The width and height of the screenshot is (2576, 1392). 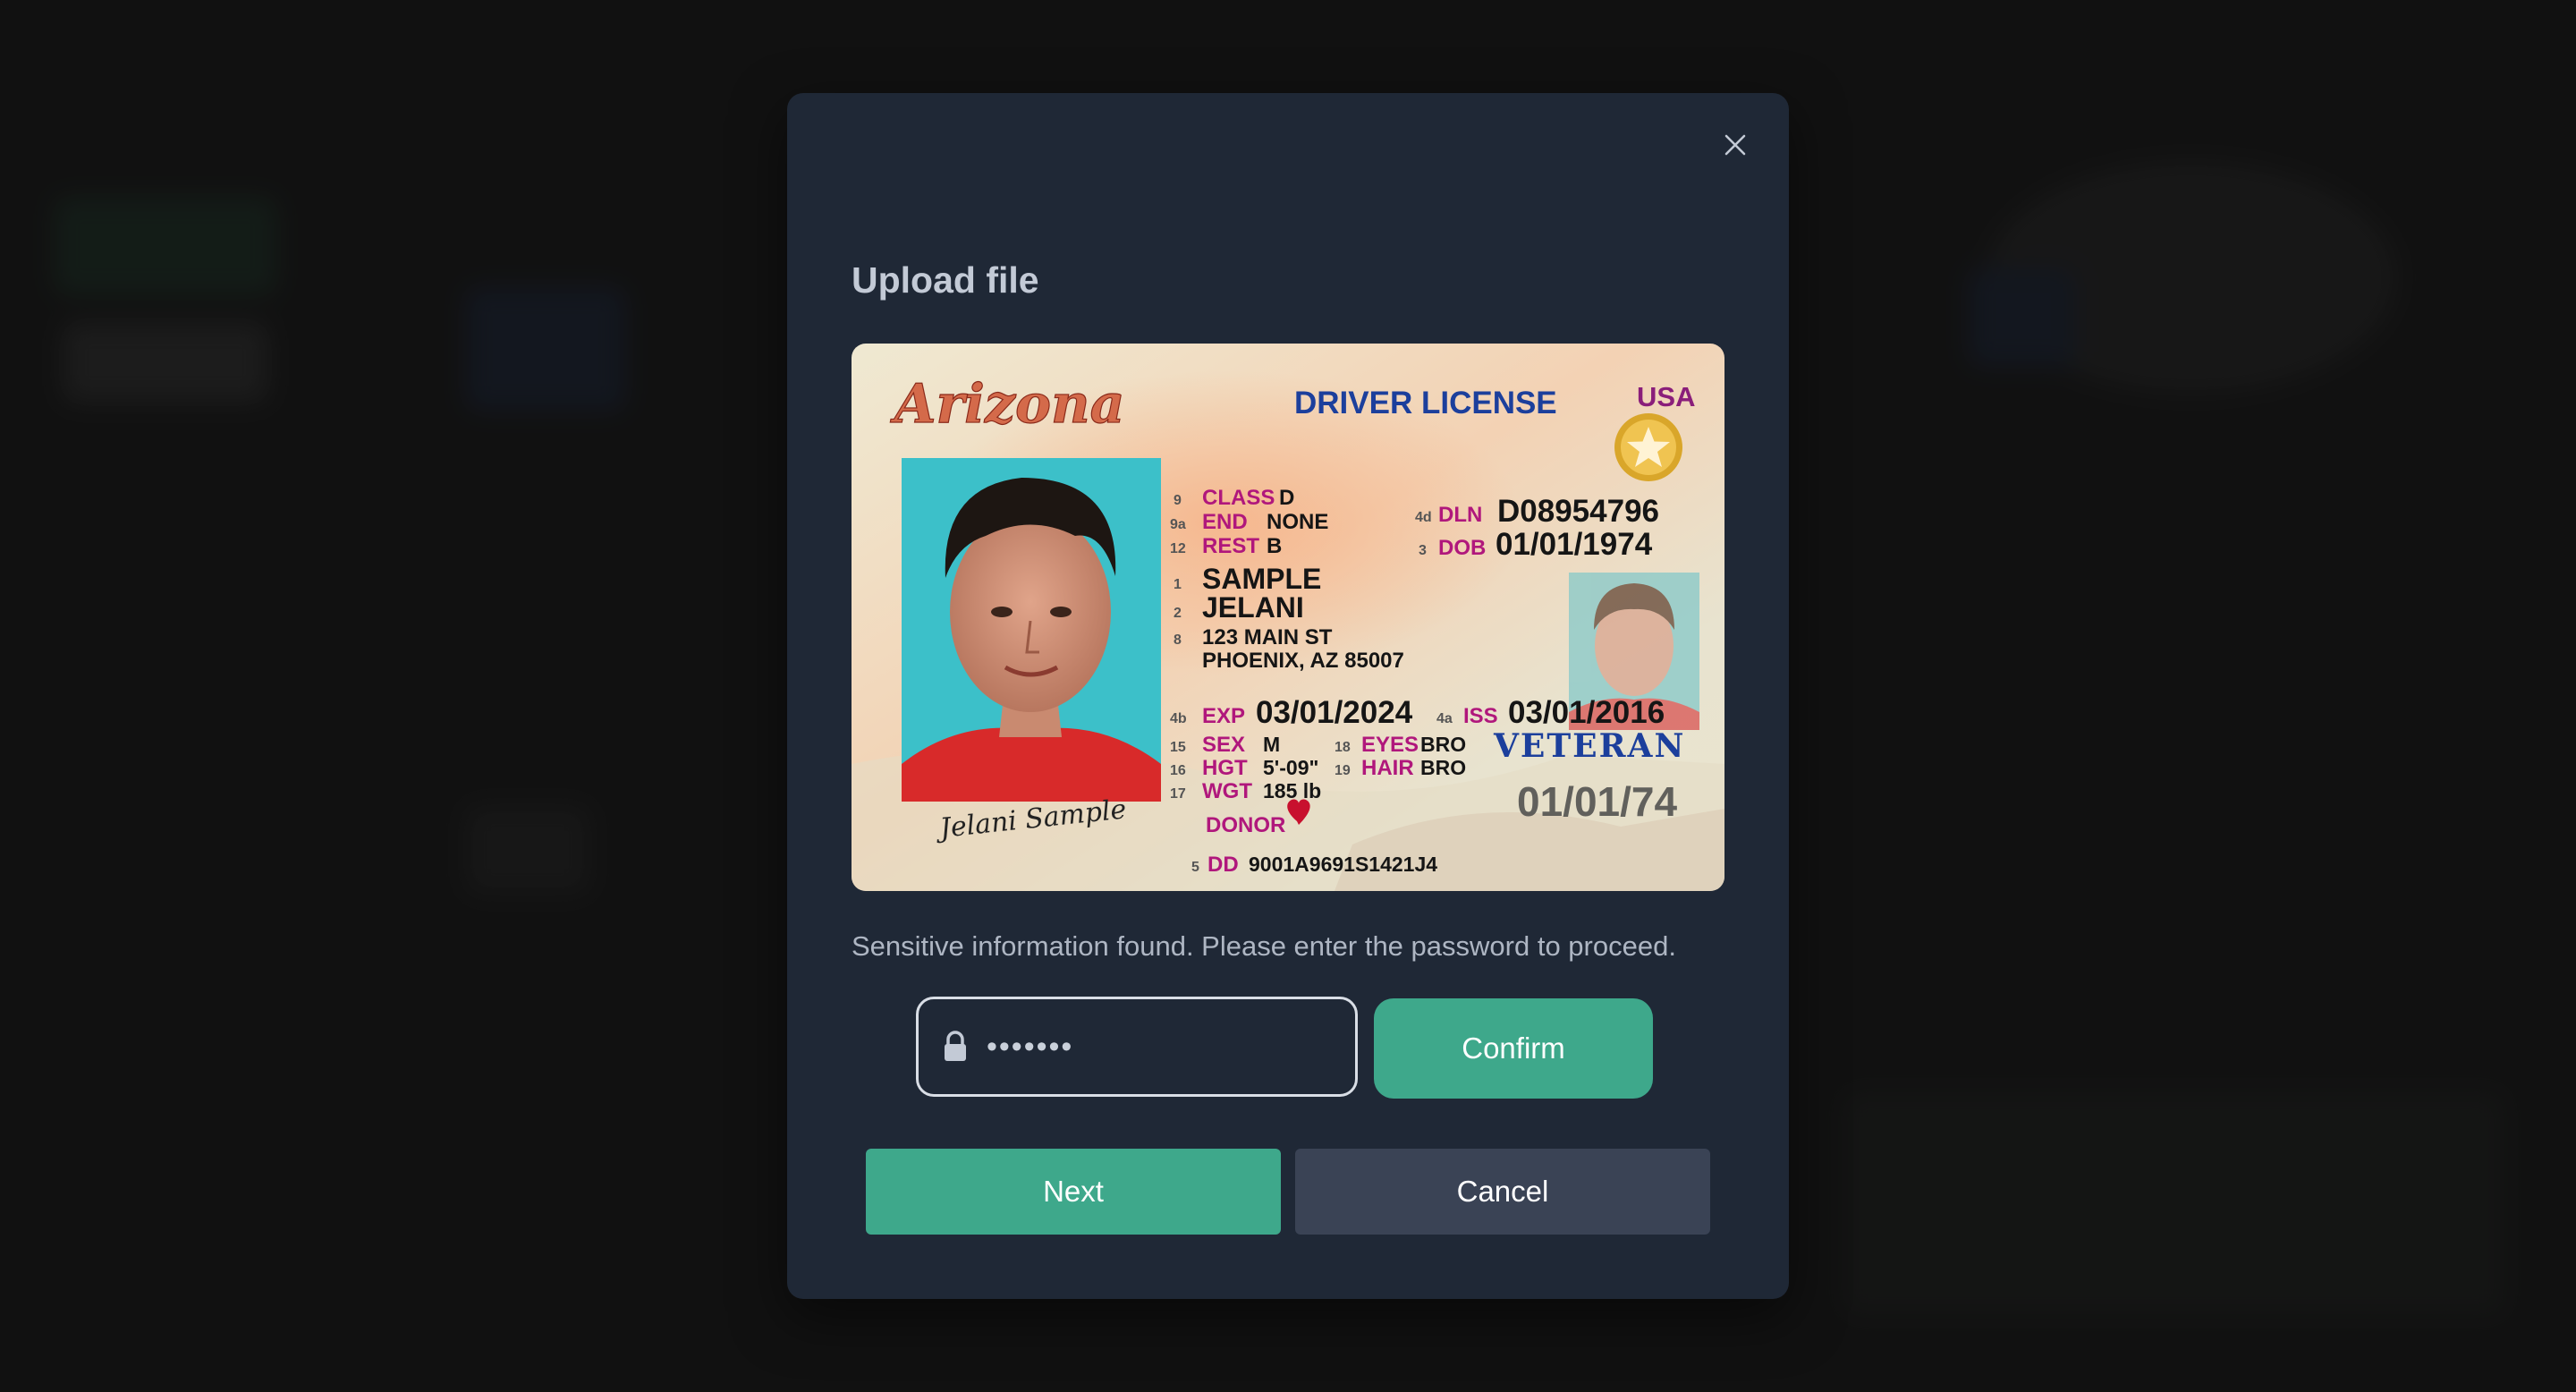 I want to click on next-button: Next, so click(x=1073, y=1192).